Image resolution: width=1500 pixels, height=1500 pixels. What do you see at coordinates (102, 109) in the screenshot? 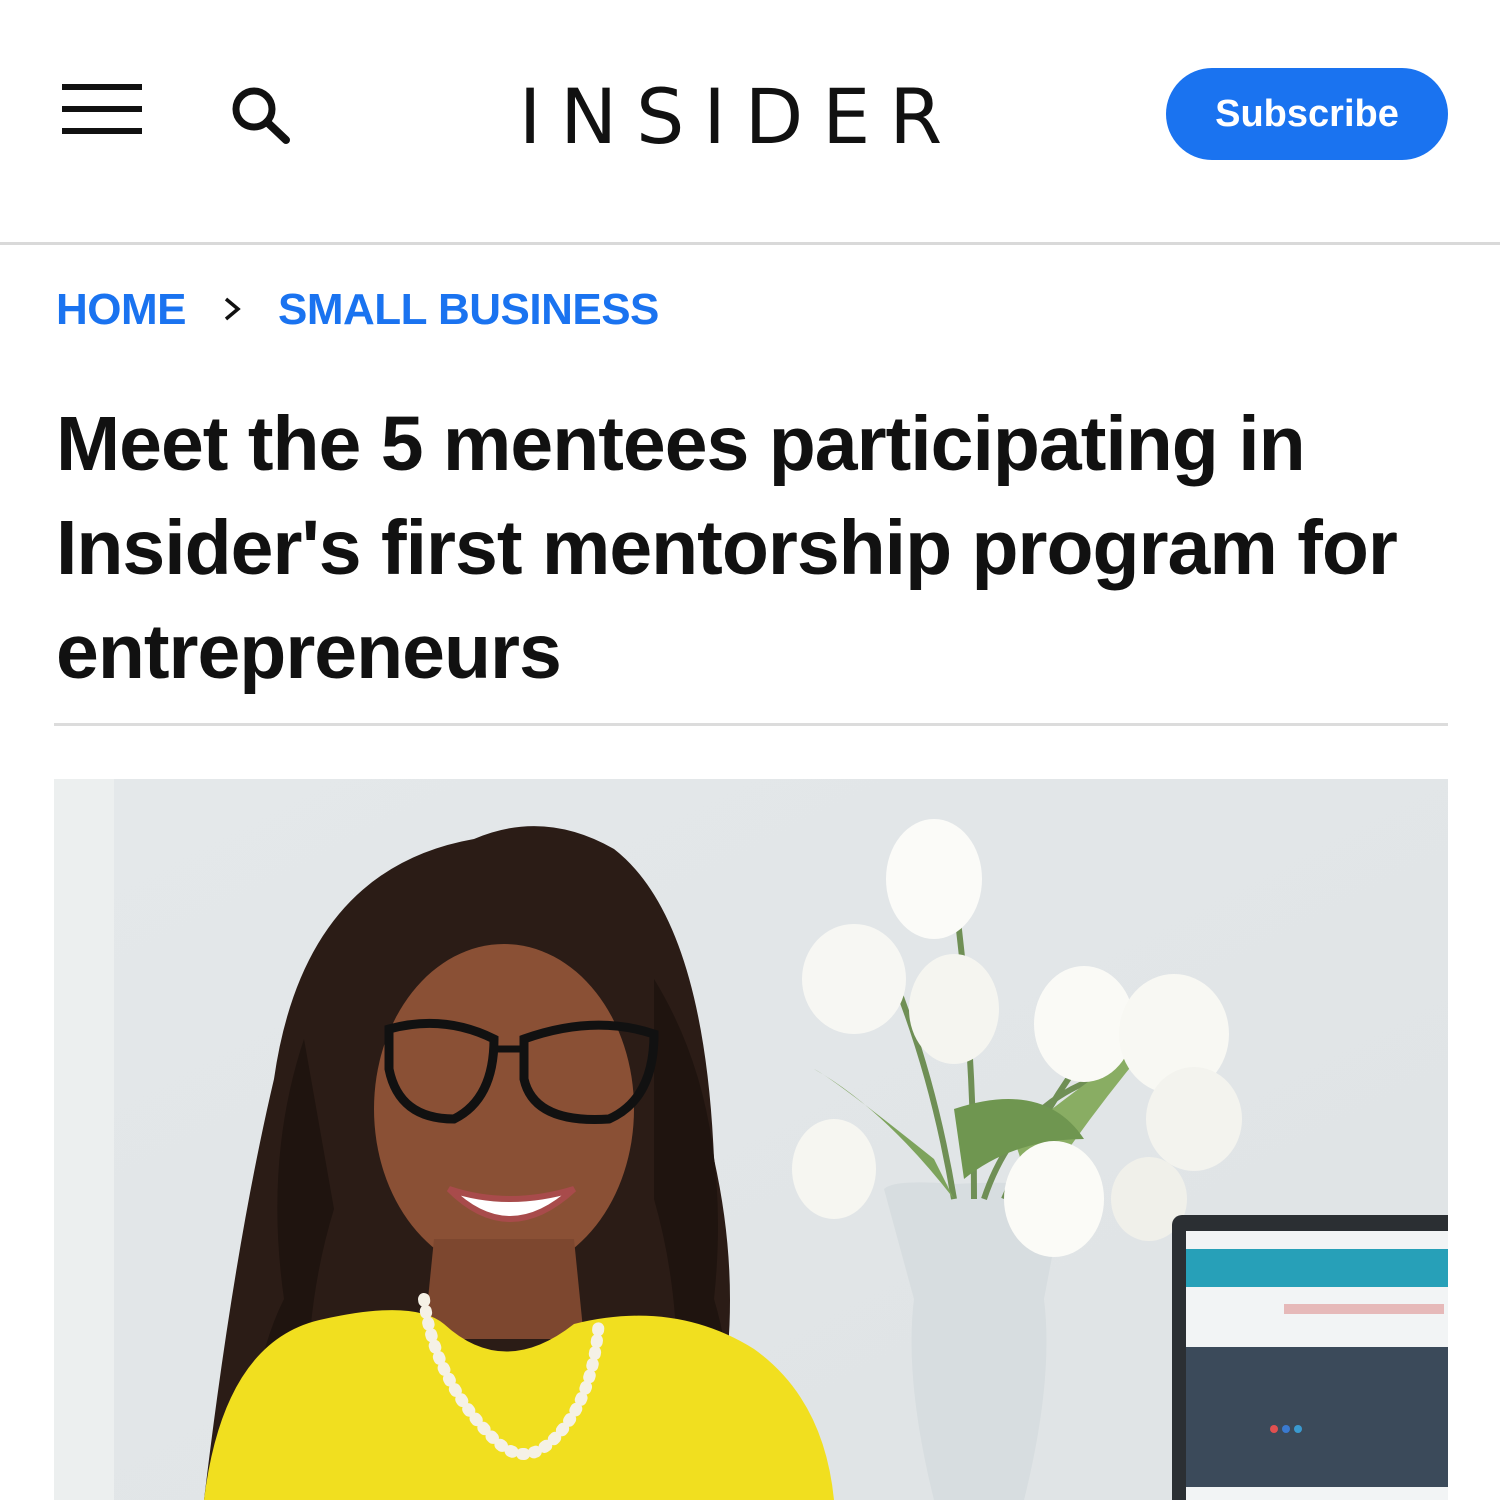
I see `hamburger-menu-icon` at bounding box center [102, 109].